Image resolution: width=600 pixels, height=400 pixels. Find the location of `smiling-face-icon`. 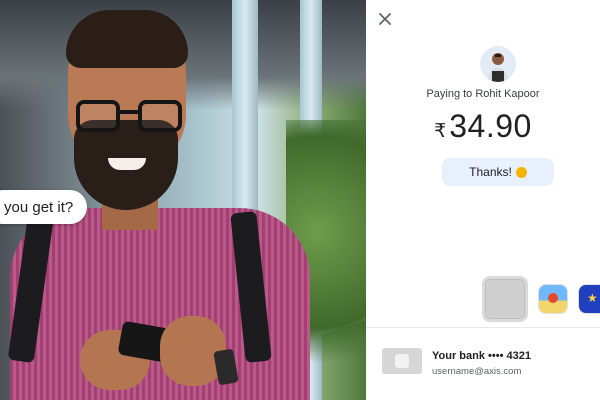

smiling-face-icon is located at coordinates (521, 172).